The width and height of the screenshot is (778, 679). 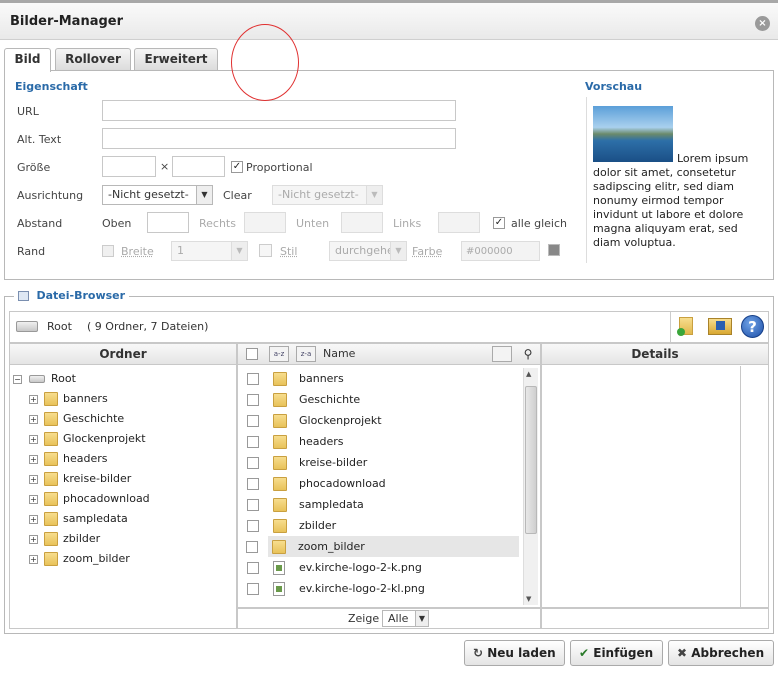 I want to click on reload-button: ↻ Neu laden, so click(x=514, y=653).